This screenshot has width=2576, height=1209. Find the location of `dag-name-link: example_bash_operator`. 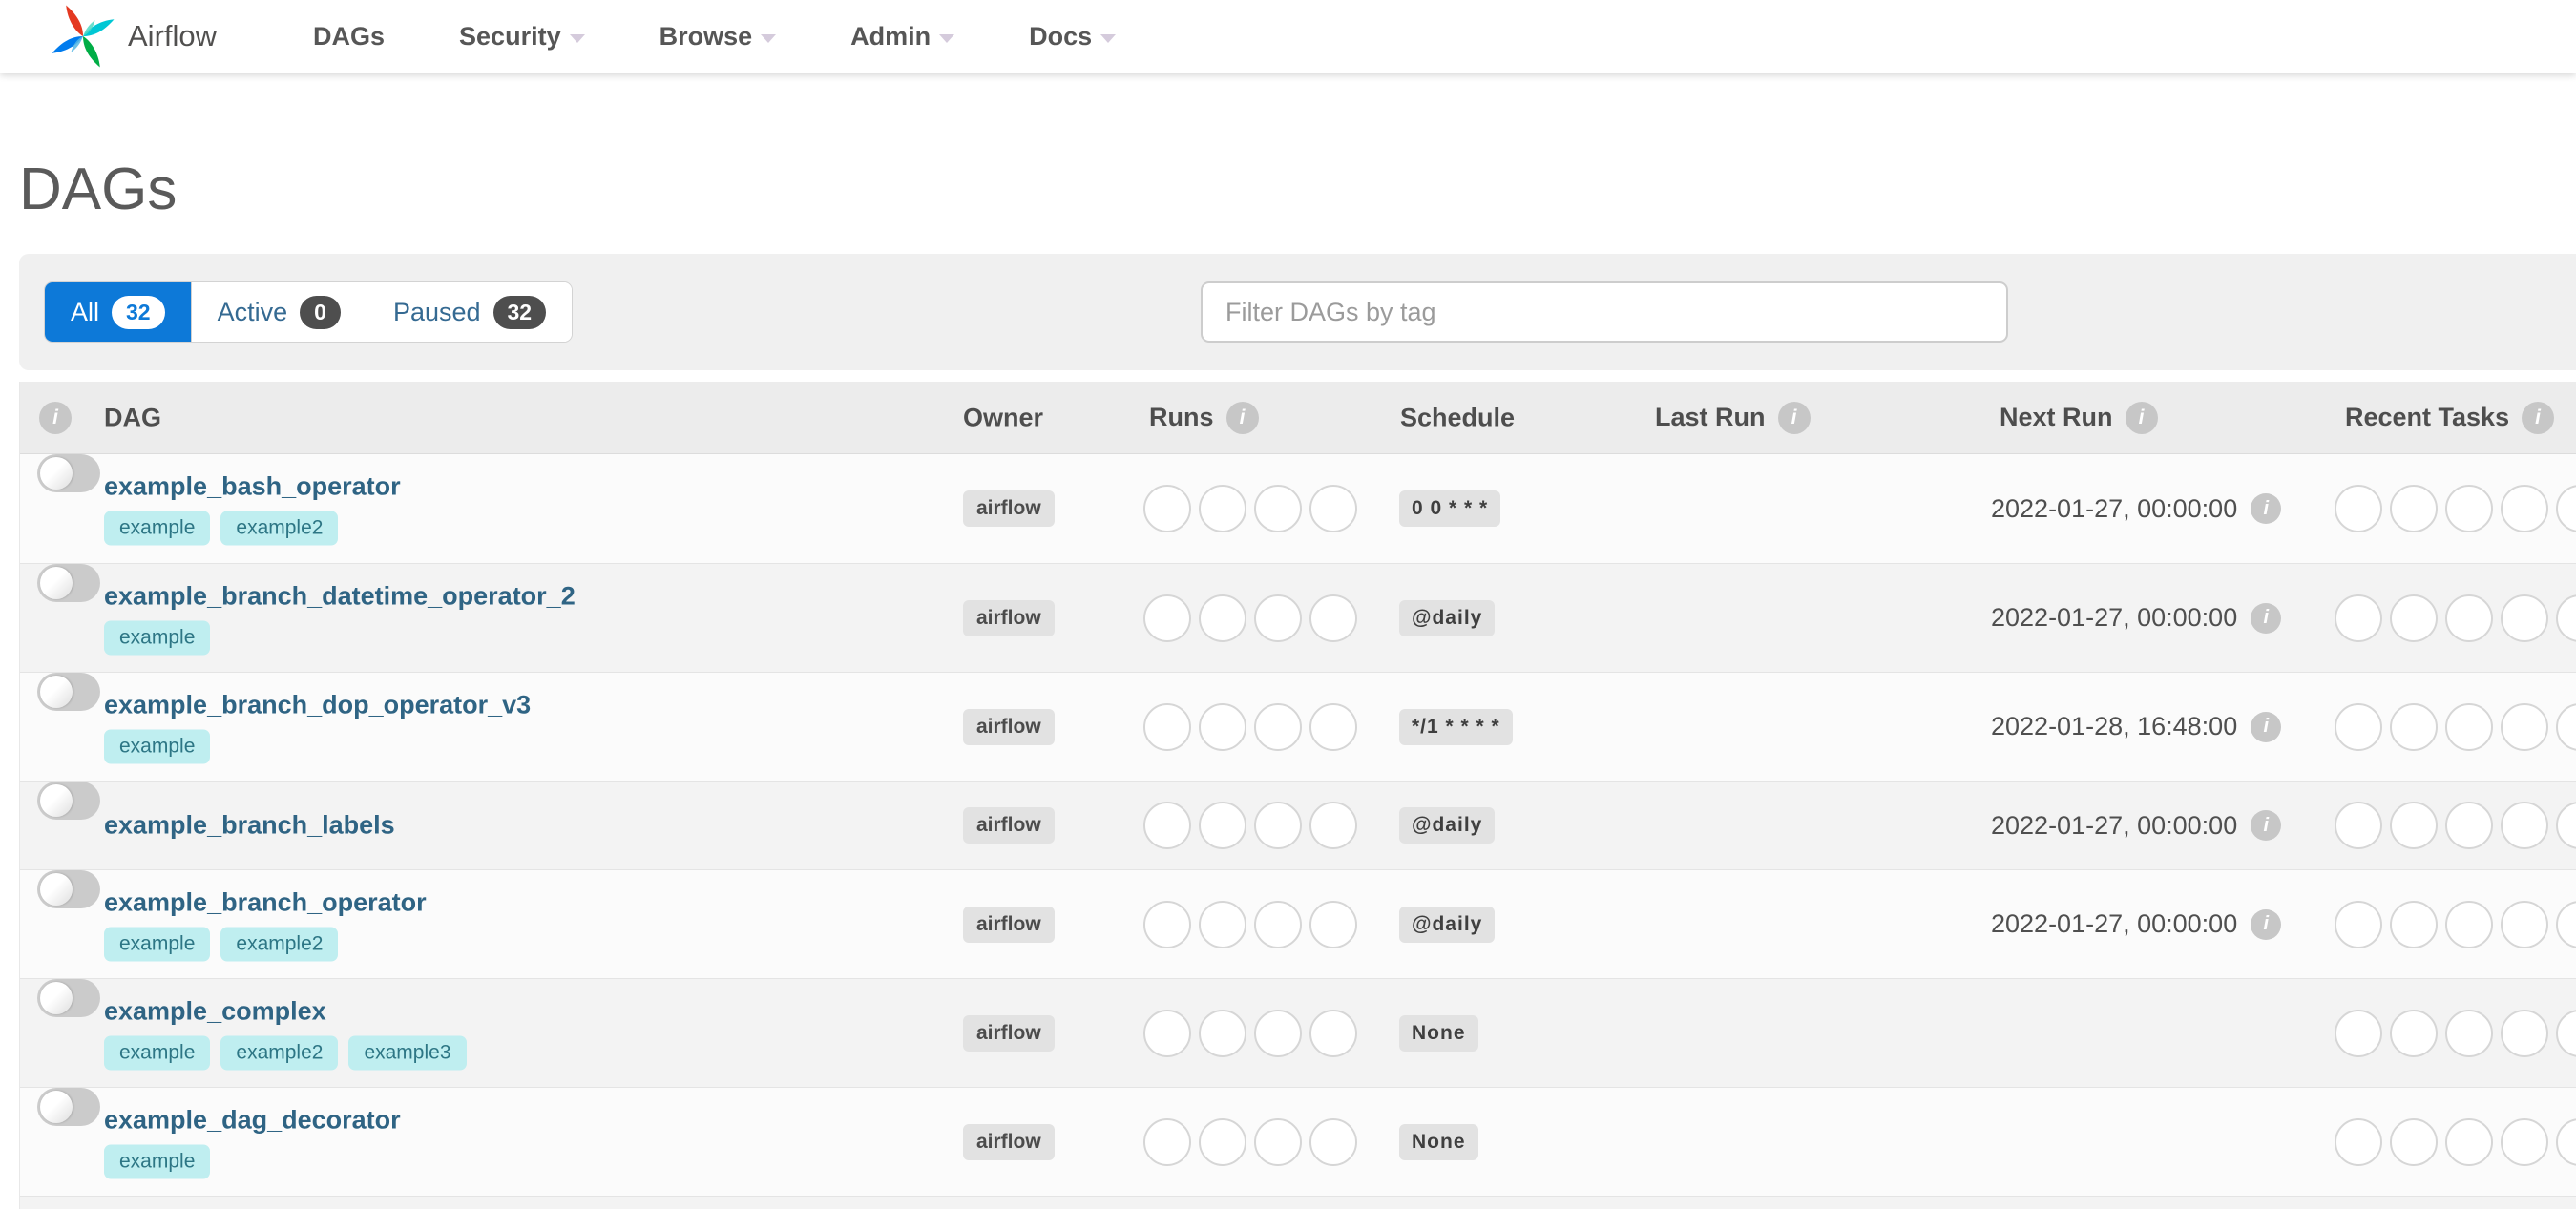

dag-name-link: example_bash_operator is located at coordinates (252, 487).